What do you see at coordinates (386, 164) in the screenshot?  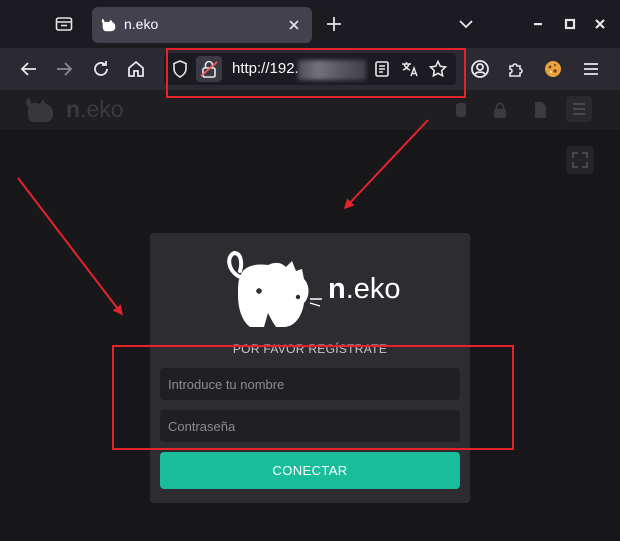 I see `arrow-to-url` at bounding box center [386, 164].